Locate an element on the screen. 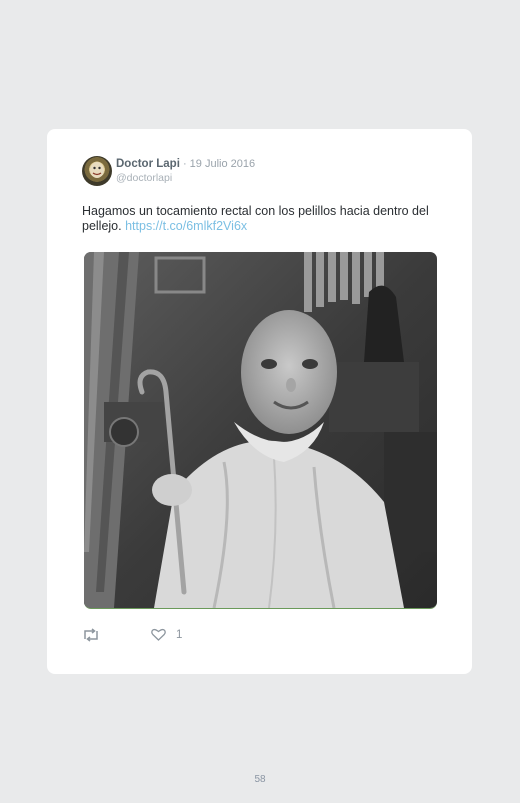  like-button: 1 is located at coordinates (166, 634).